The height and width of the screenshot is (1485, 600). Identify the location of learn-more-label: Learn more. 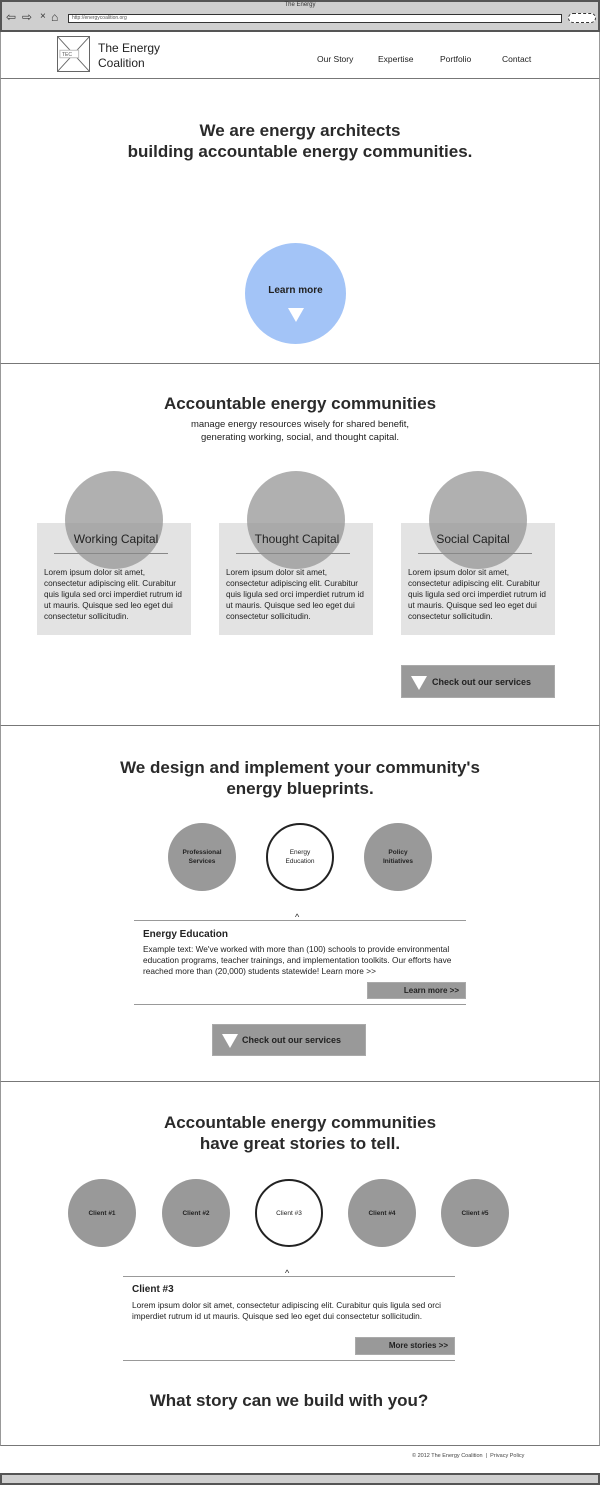
(295, 290).